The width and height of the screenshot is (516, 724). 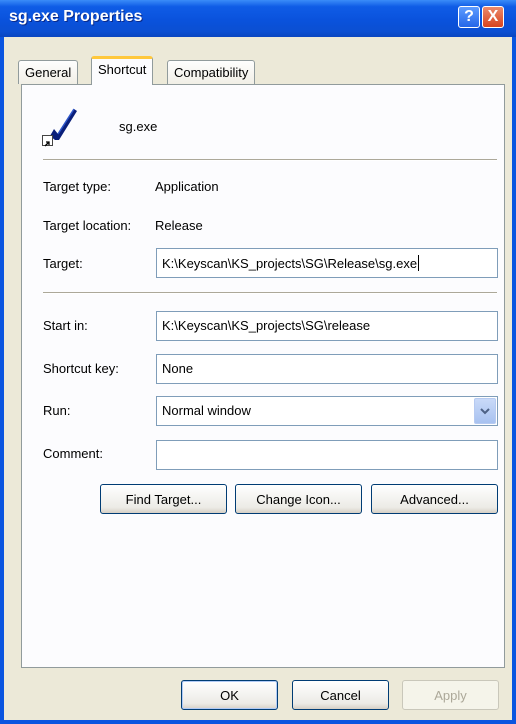 I want to click on title-bar: sg.exe Properties ? X, so click(x=258, y=18).